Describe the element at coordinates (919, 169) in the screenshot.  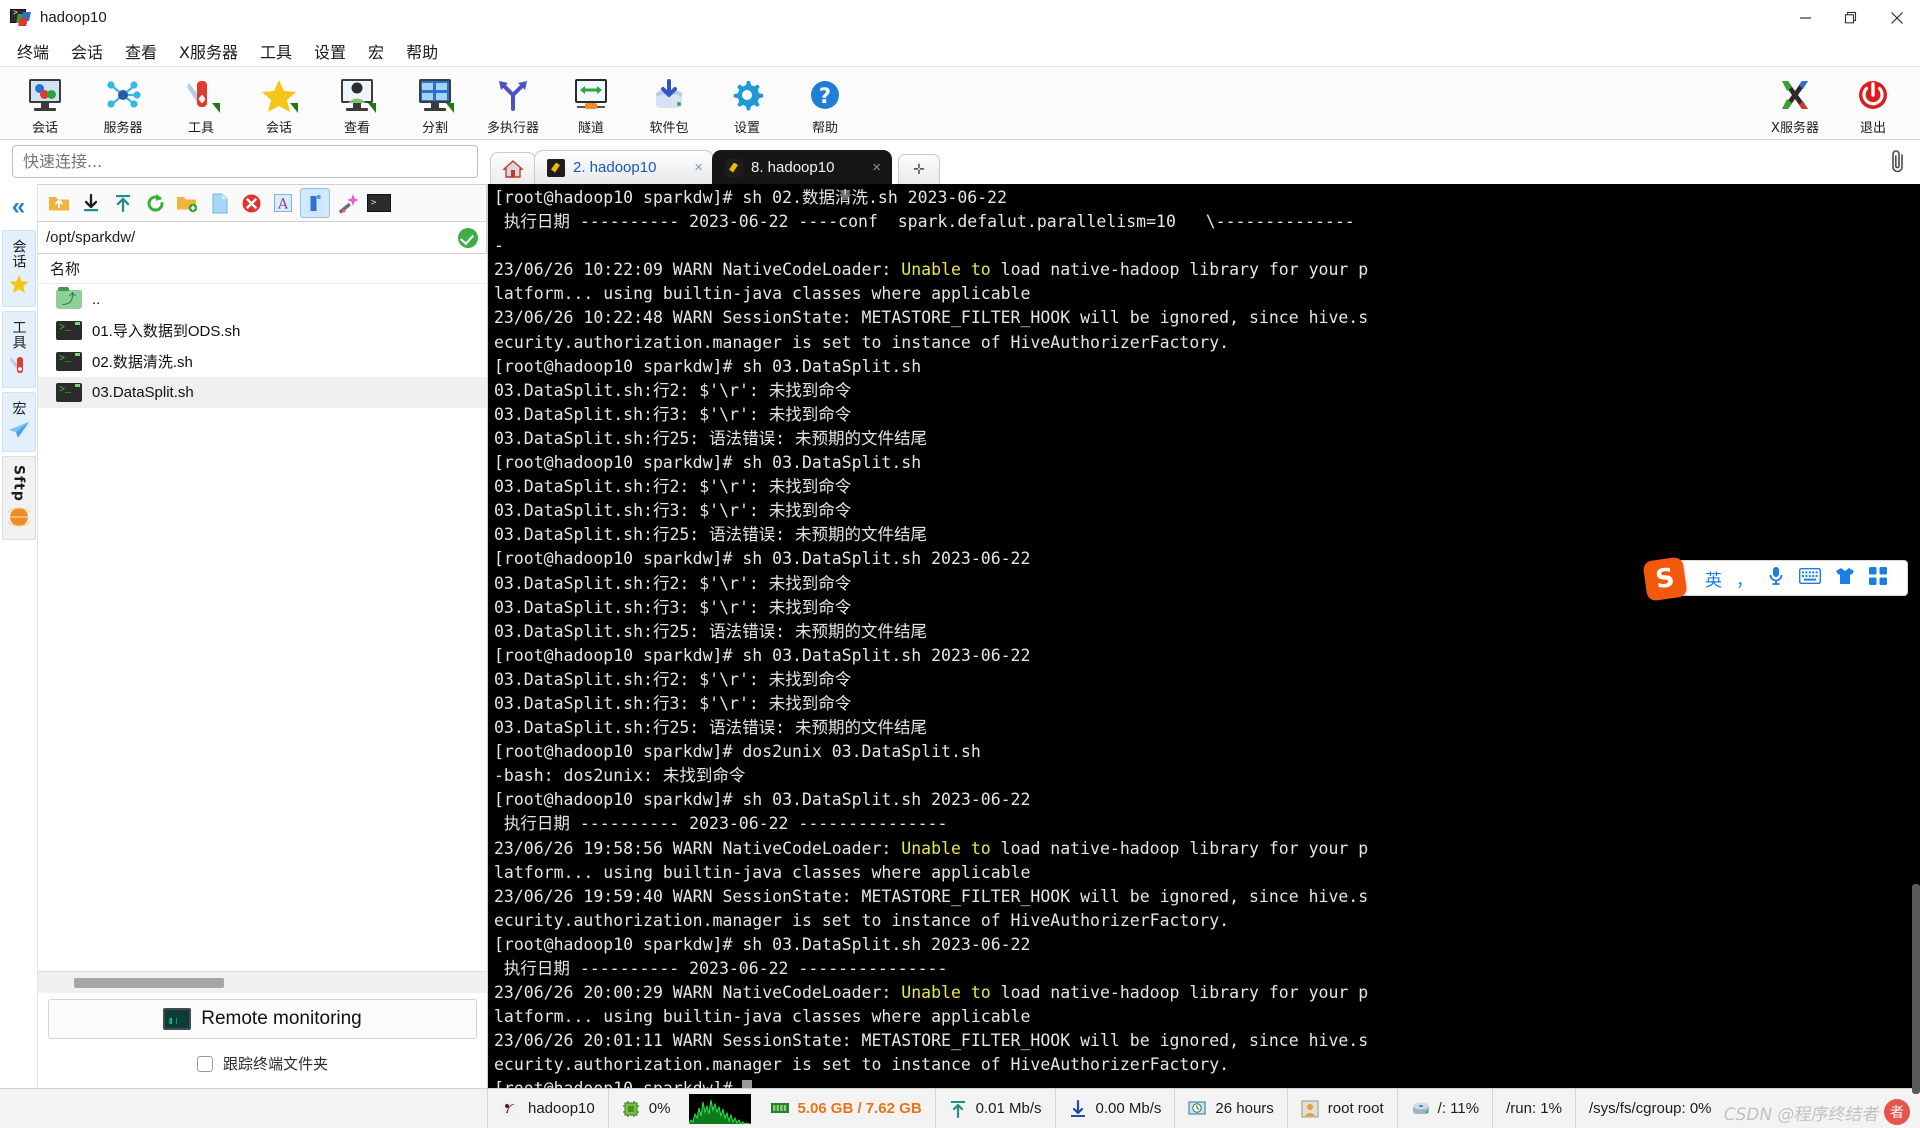
I see `new-tab-button: ✛` at that location.